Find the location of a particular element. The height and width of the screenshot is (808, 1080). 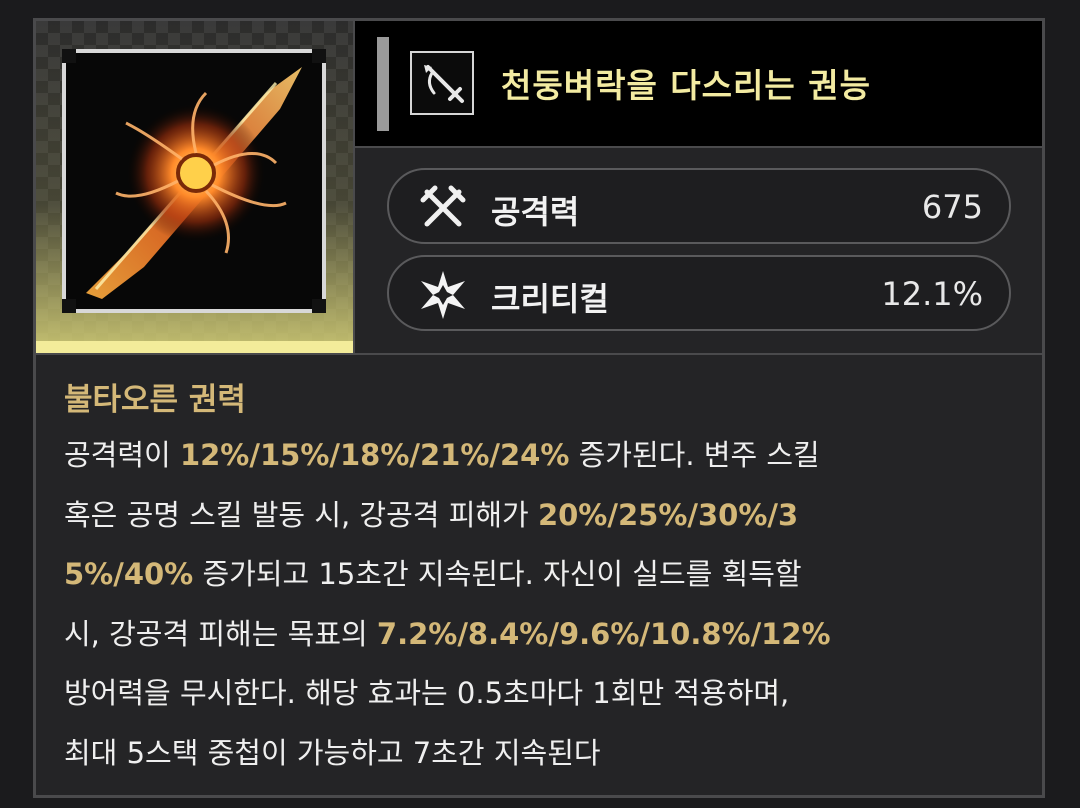

flaming-sword-image is located at coordinates (194, 183).